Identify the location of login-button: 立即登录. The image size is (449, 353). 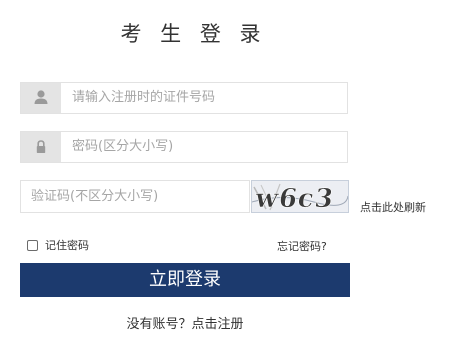
(185, 280).